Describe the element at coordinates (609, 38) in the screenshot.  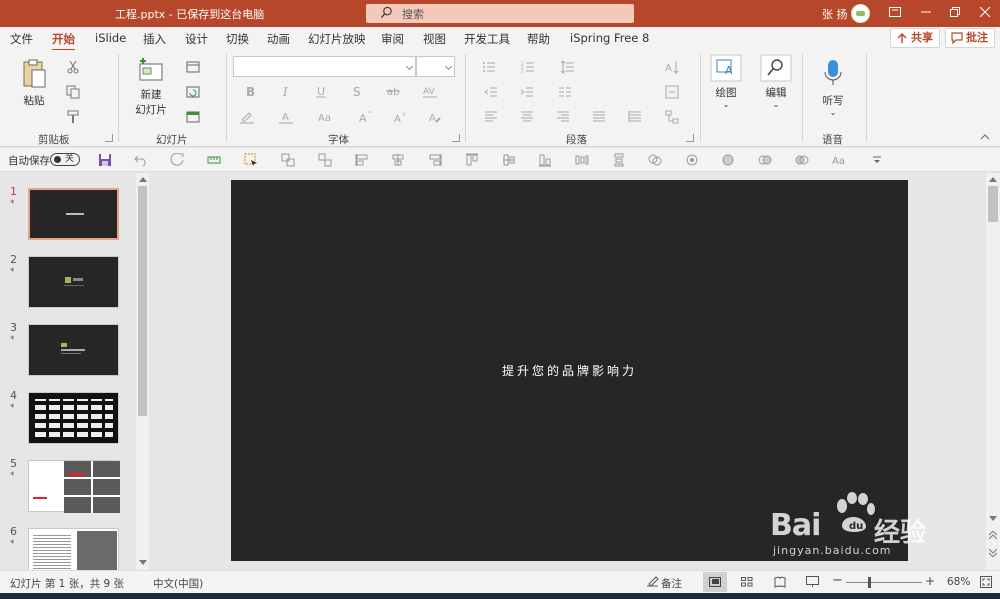
I see `tab-ispring: iSpring Free 8` at that location.